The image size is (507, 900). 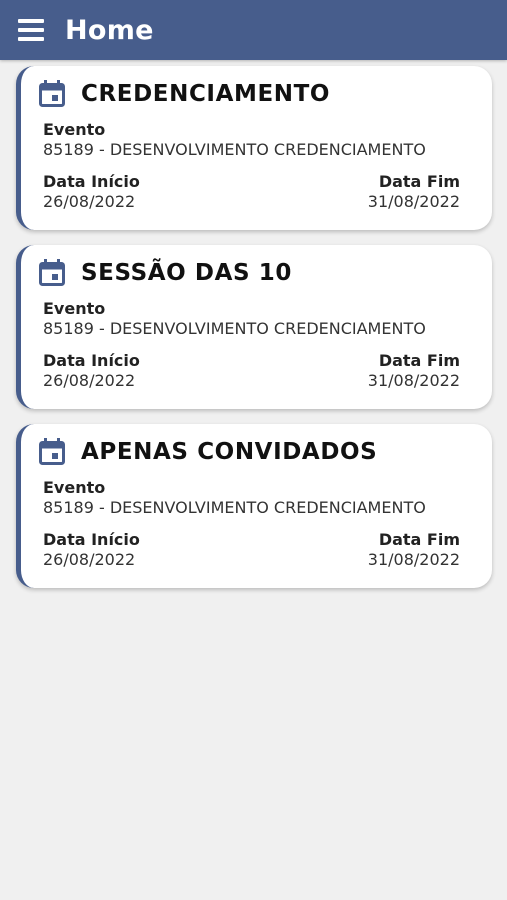 I want to click on card-header: APENAS CONVIDADOS, so click(x=208, y=452).